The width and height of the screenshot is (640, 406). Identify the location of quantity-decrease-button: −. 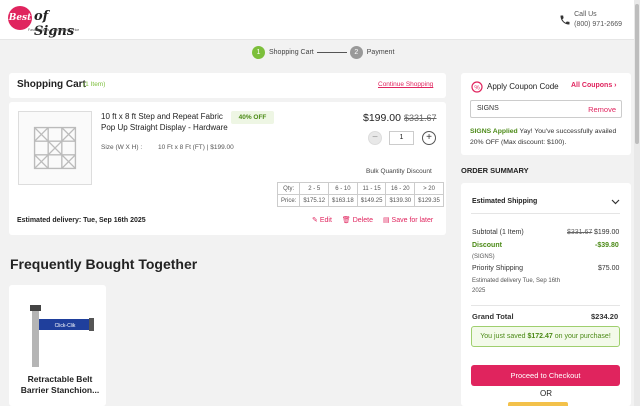
(375, 138).